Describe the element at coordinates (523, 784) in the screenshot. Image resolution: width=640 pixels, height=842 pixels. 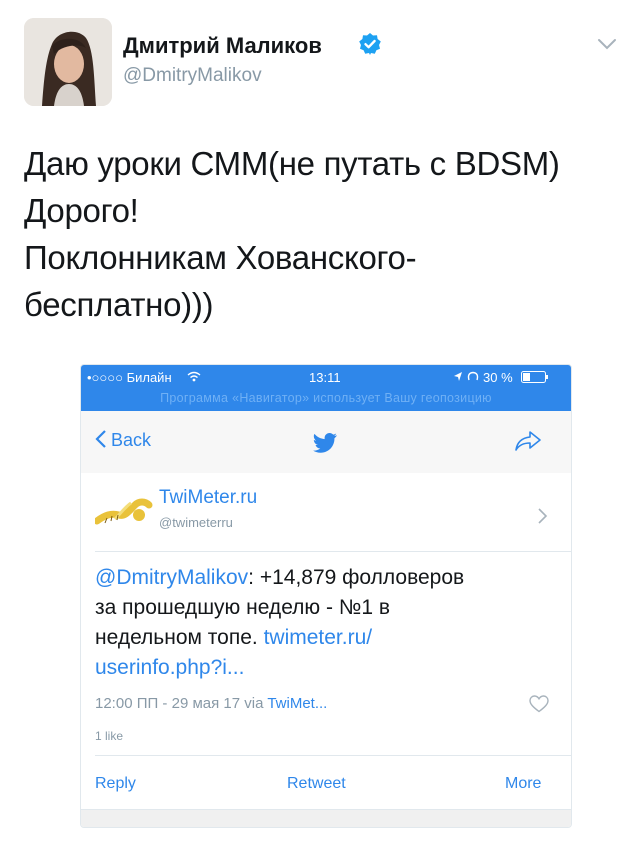
I see `more-button: More` at that location.